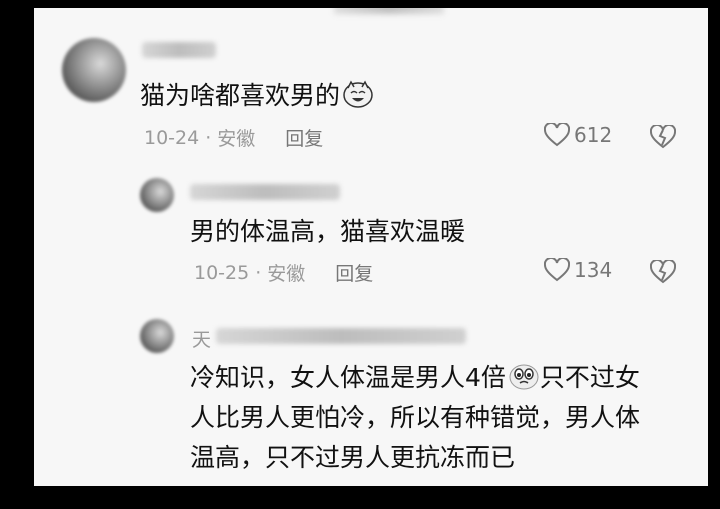 The width and height of the screenshot is (720, 509). I want to click on comment-meta: 10-24 · 安徽 回复, so click(233, 137).